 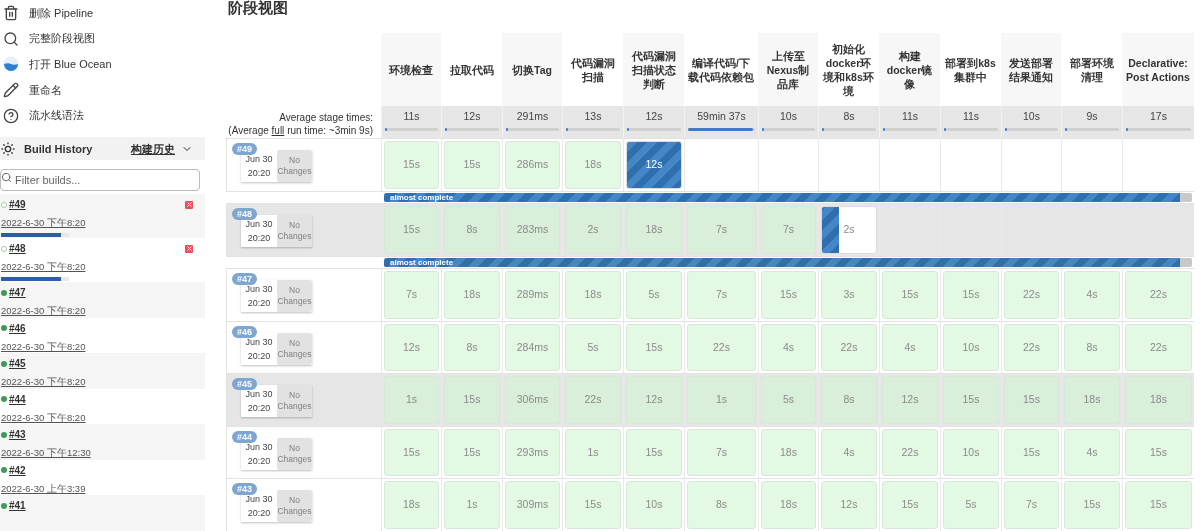 I want to click on build-number-link: #46, so click(x=17, y=328).